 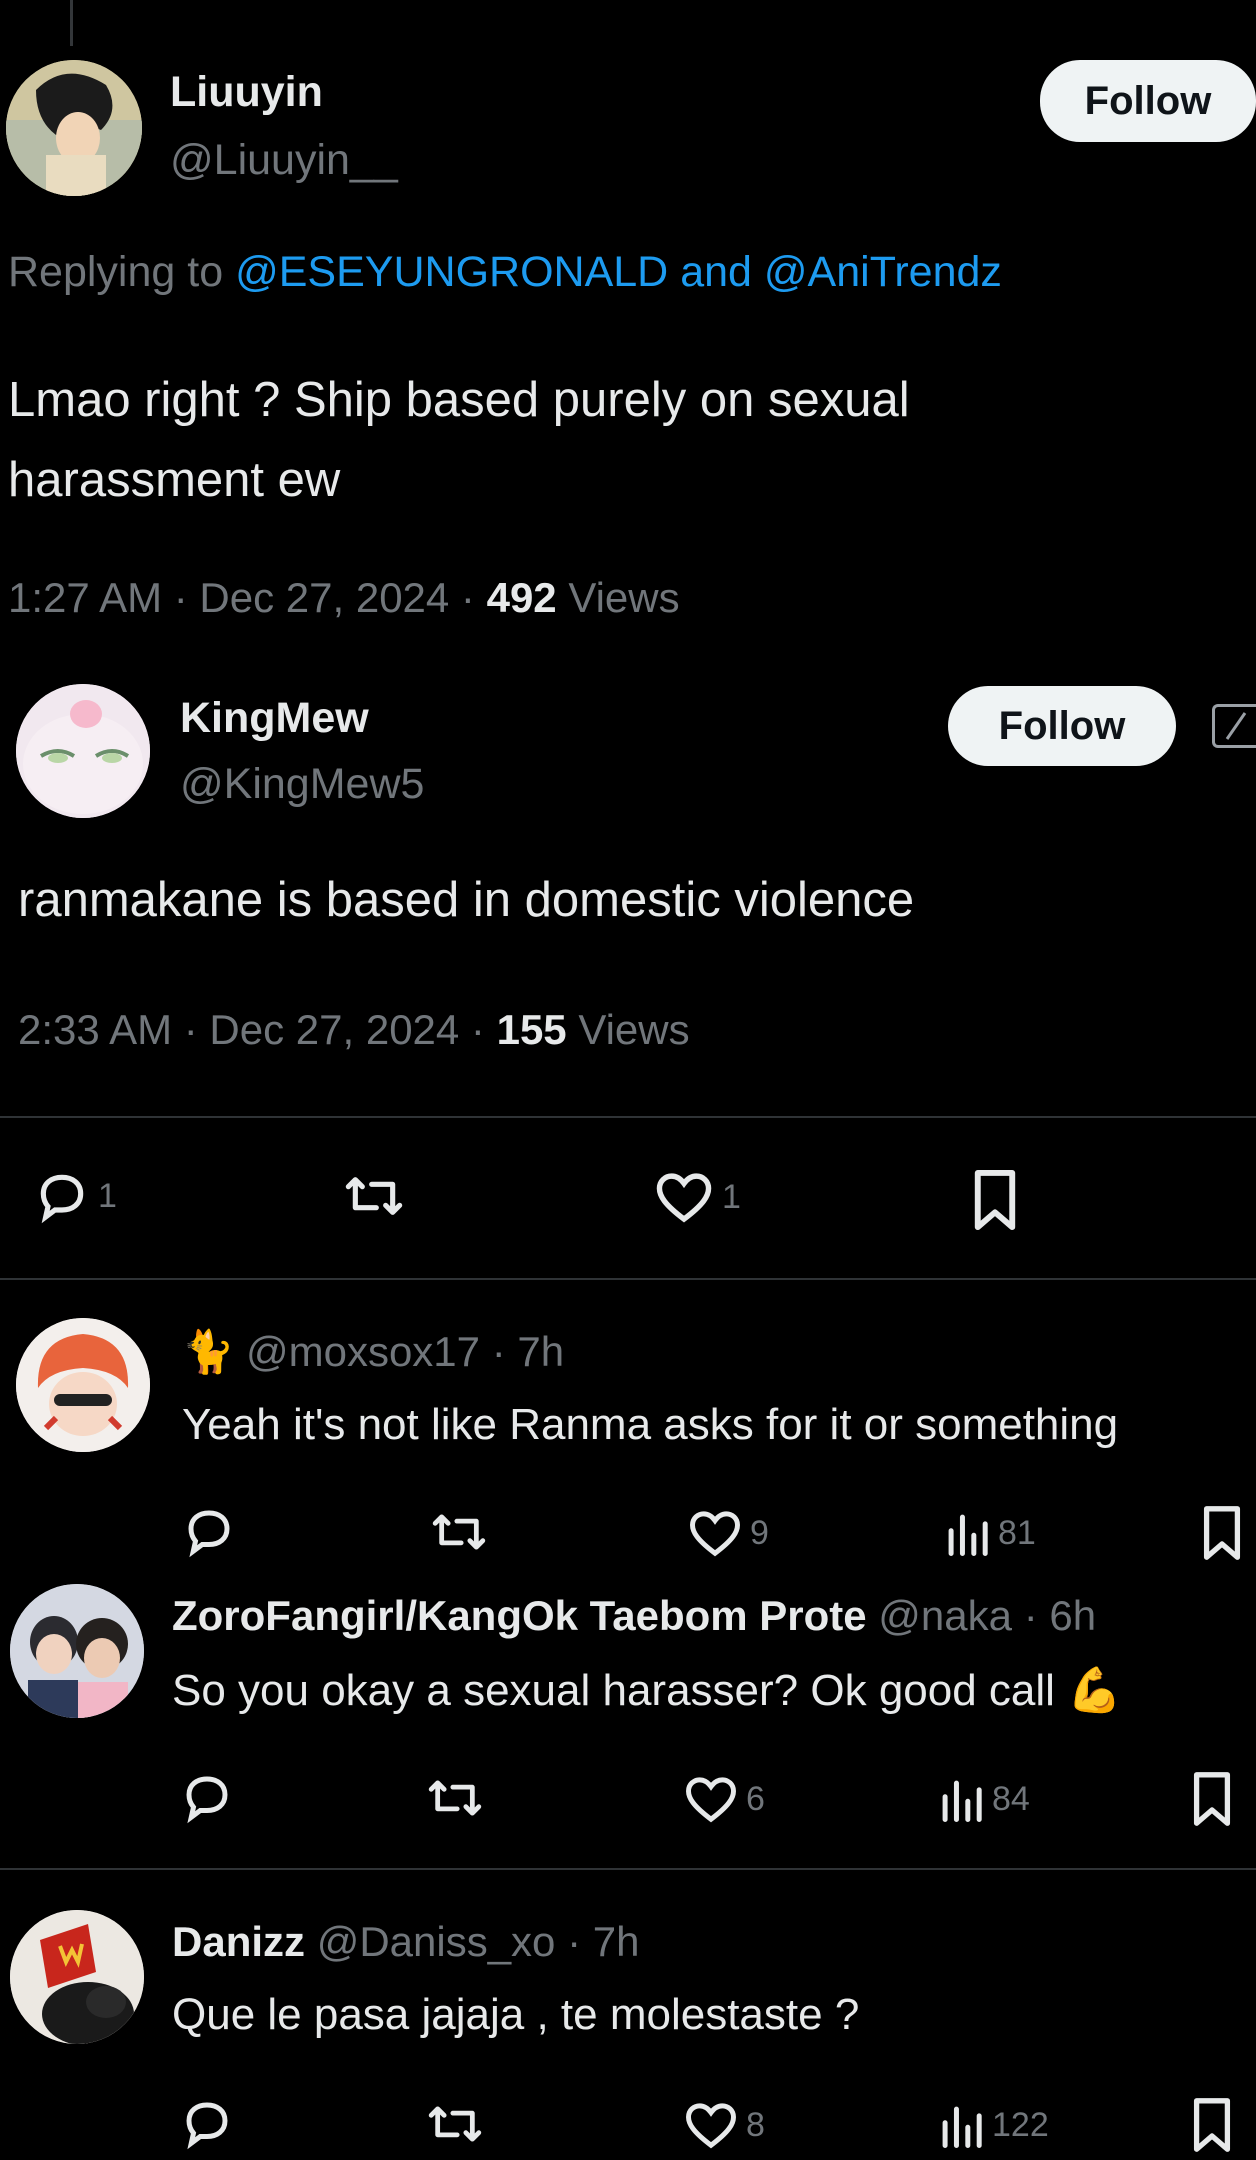 What do you see at coordinates (755, 1798) in the screenshot?
I see `like-count: 6` at bounding box center [755, 1798].